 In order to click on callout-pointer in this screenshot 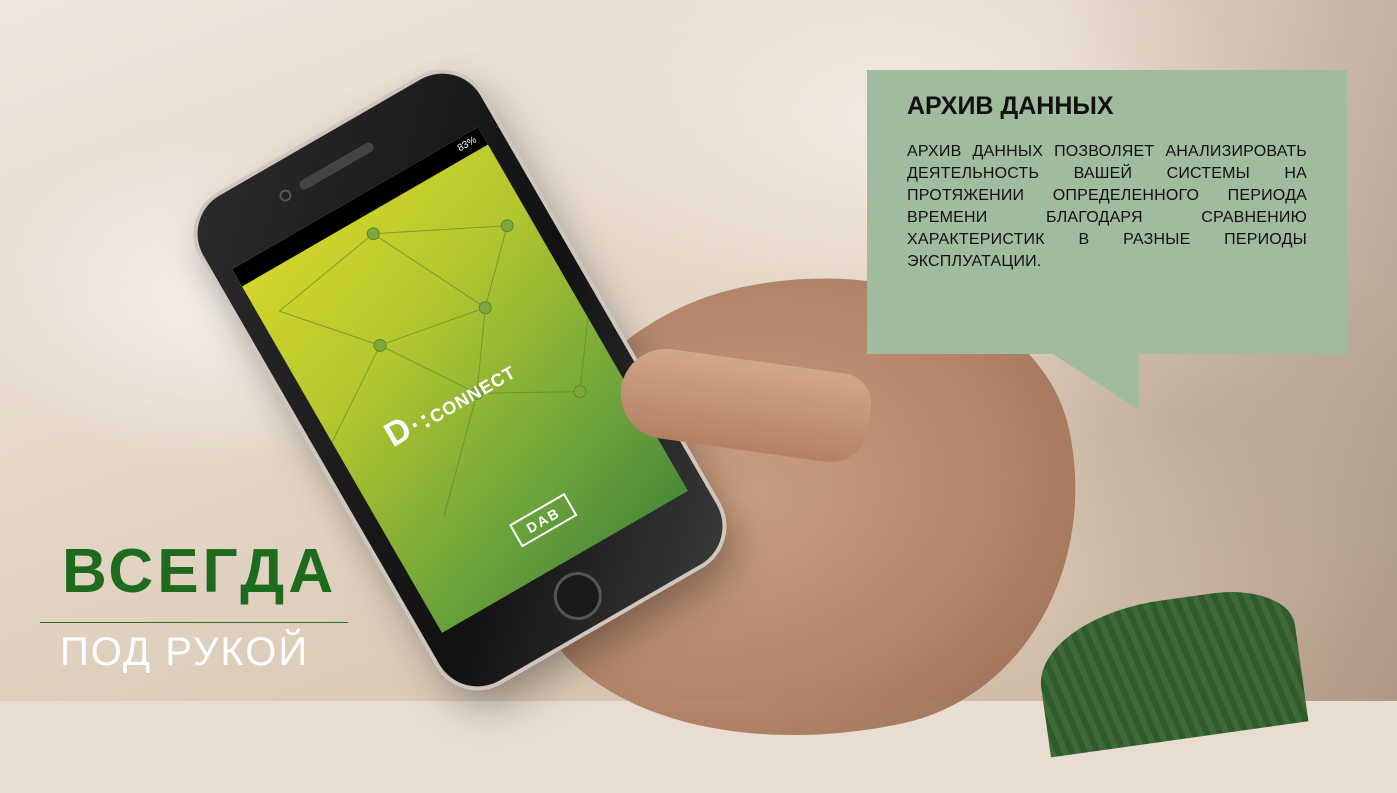, I will do `click(1096, 382)`.